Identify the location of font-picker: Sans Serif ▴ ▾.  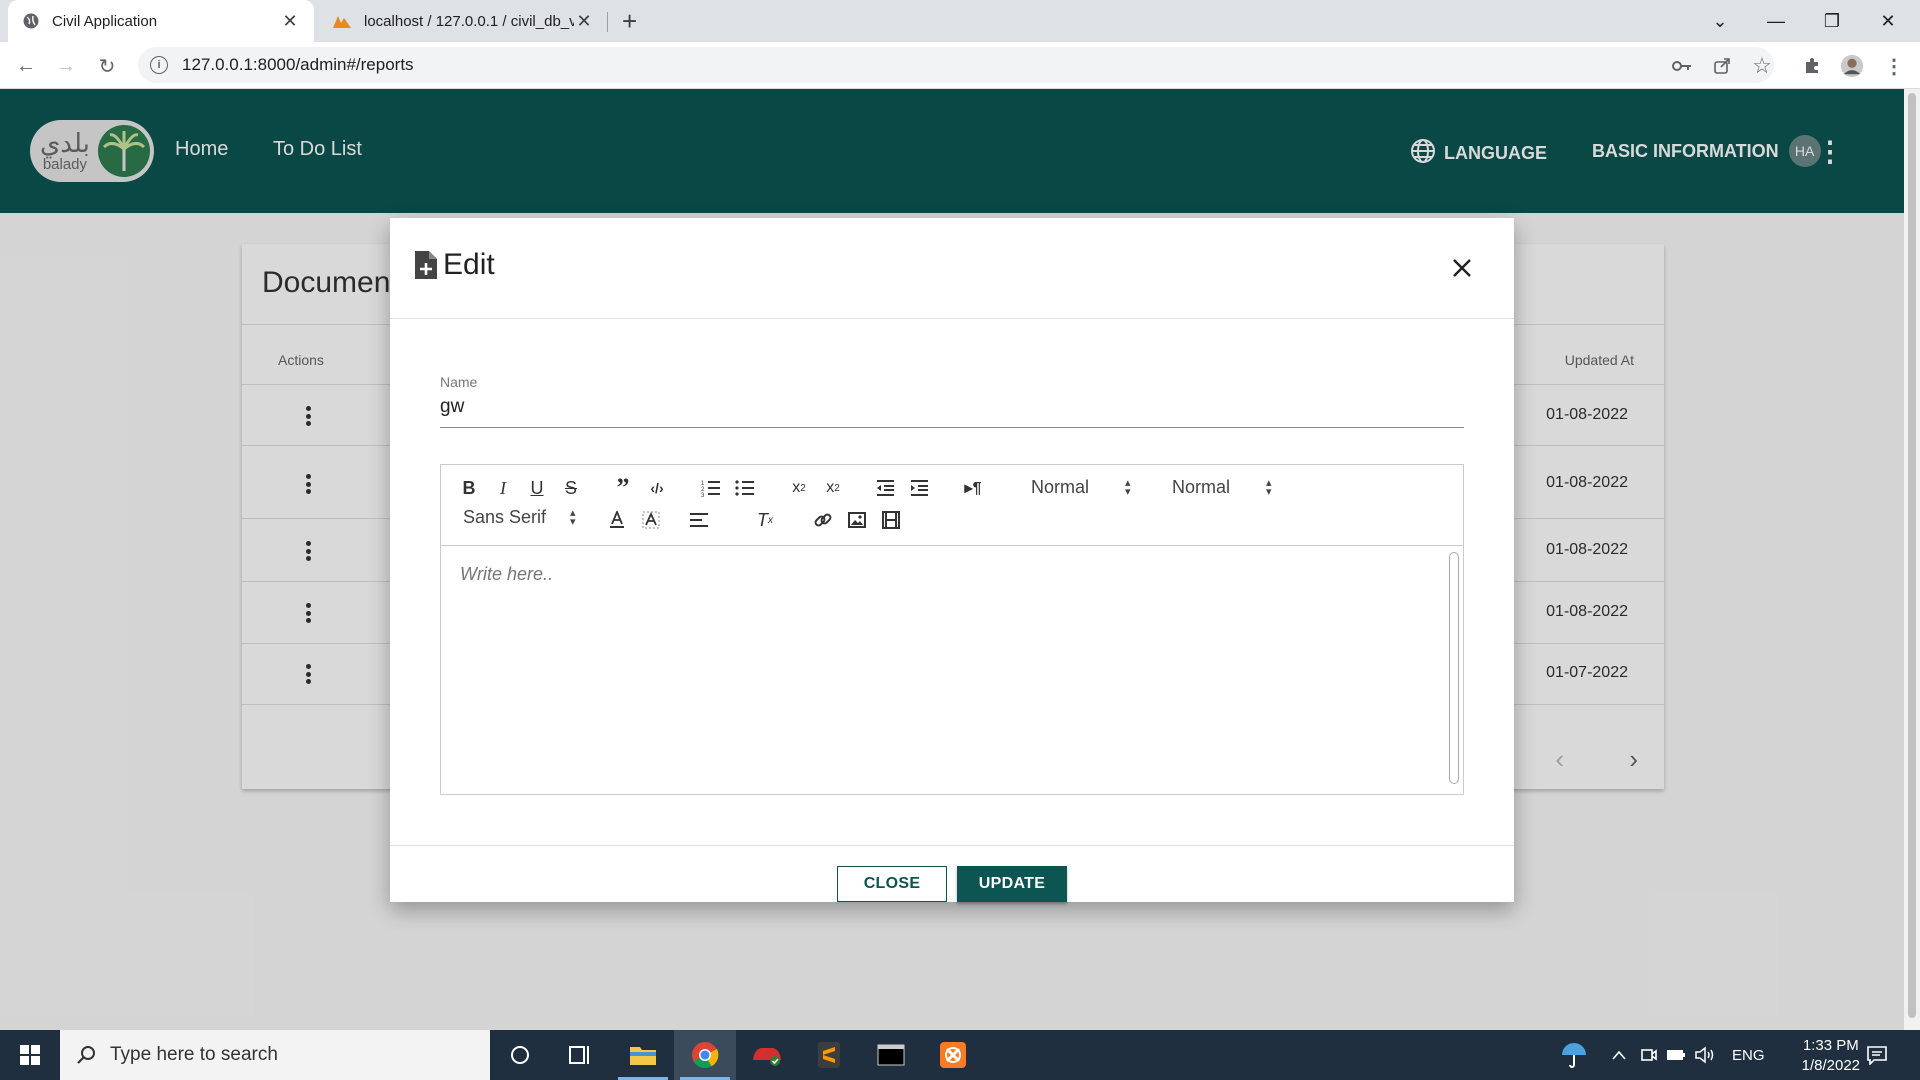
(519, 517).